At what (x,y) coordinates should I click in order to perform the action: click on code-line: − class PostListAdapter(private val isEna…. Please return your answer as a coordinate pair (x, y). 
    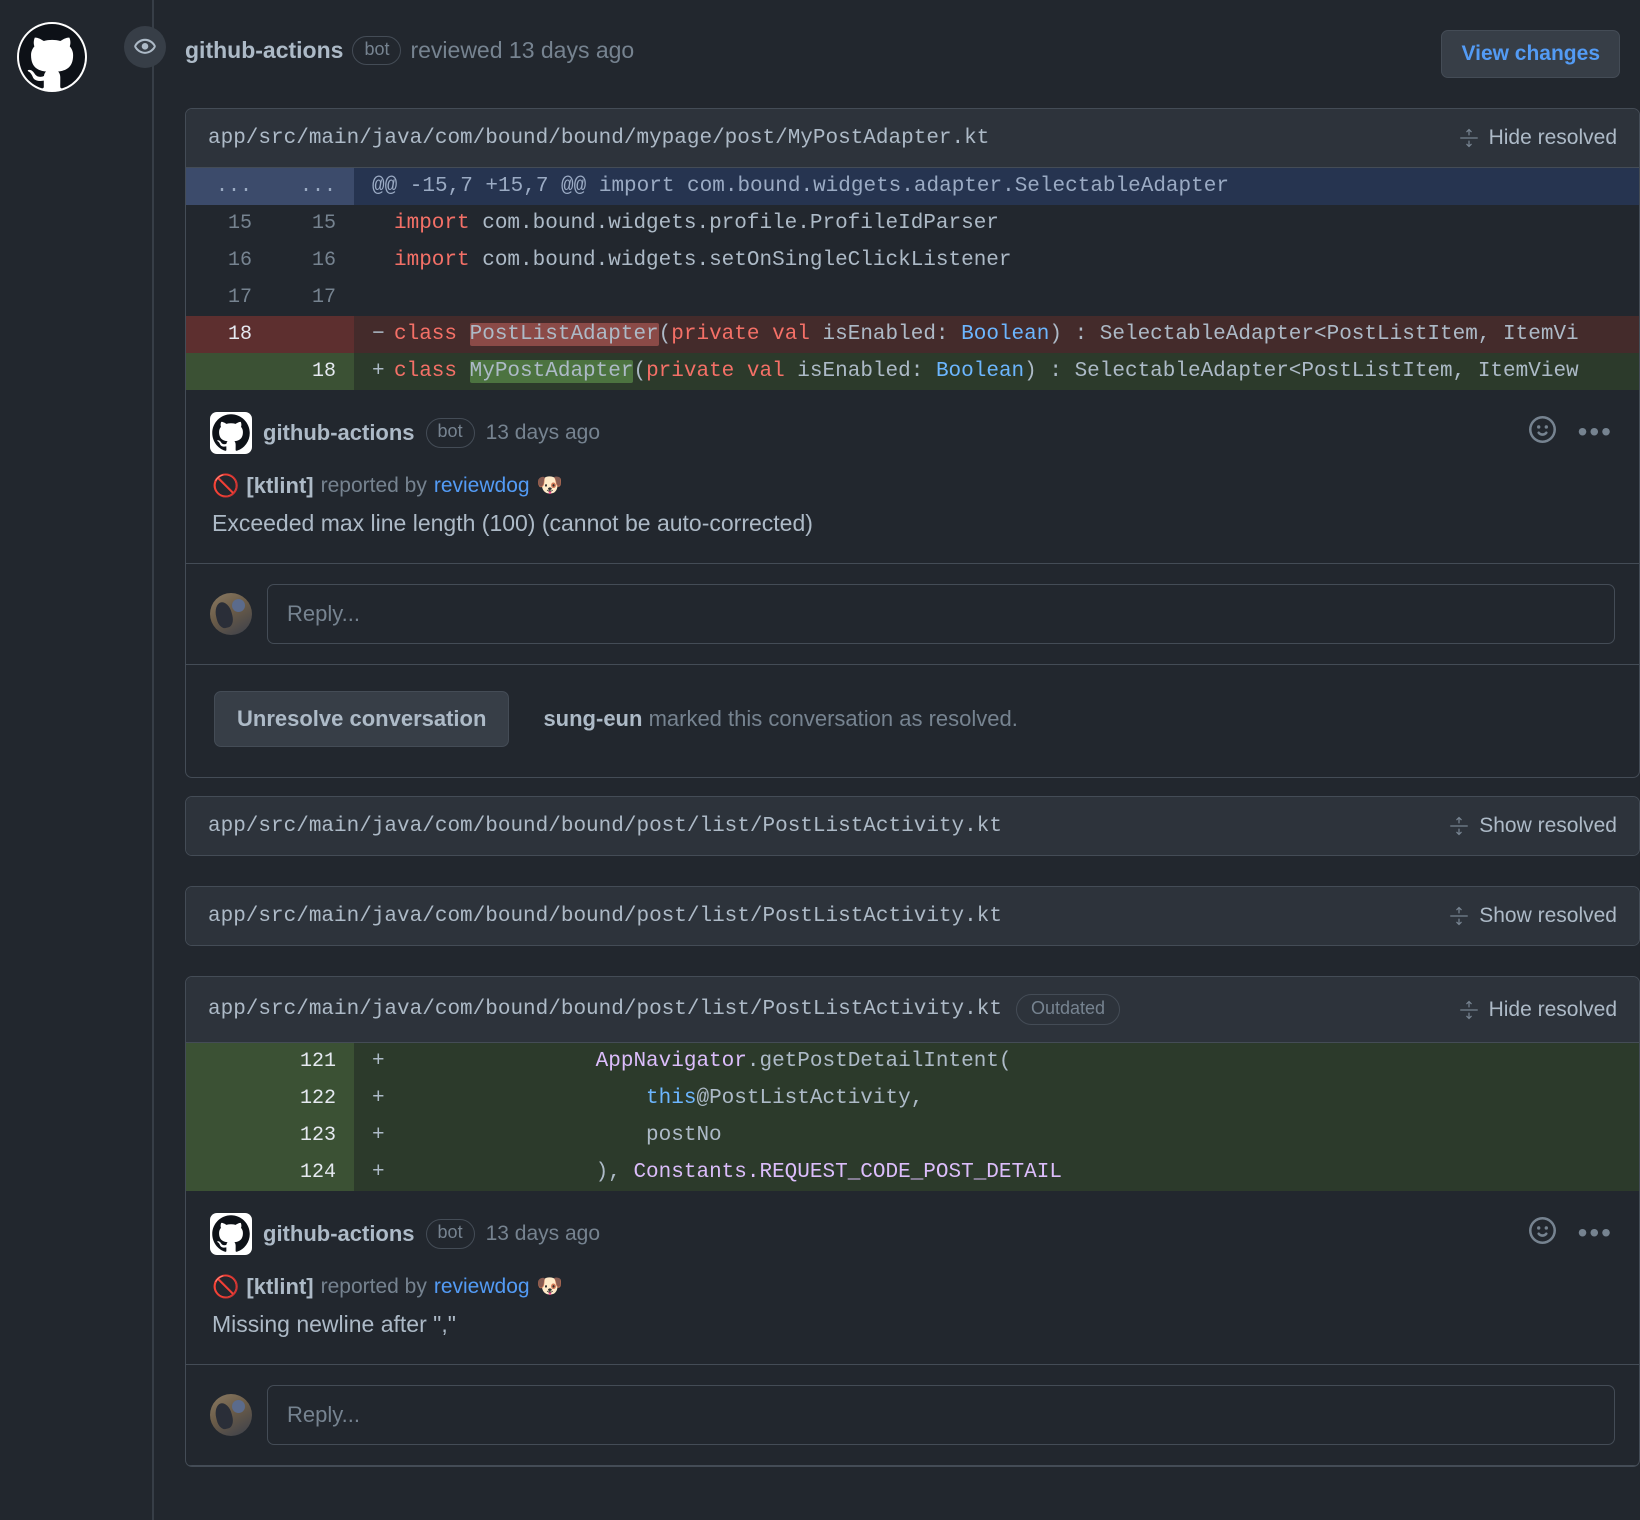
    Looking at the image, I should click on (996, 334).